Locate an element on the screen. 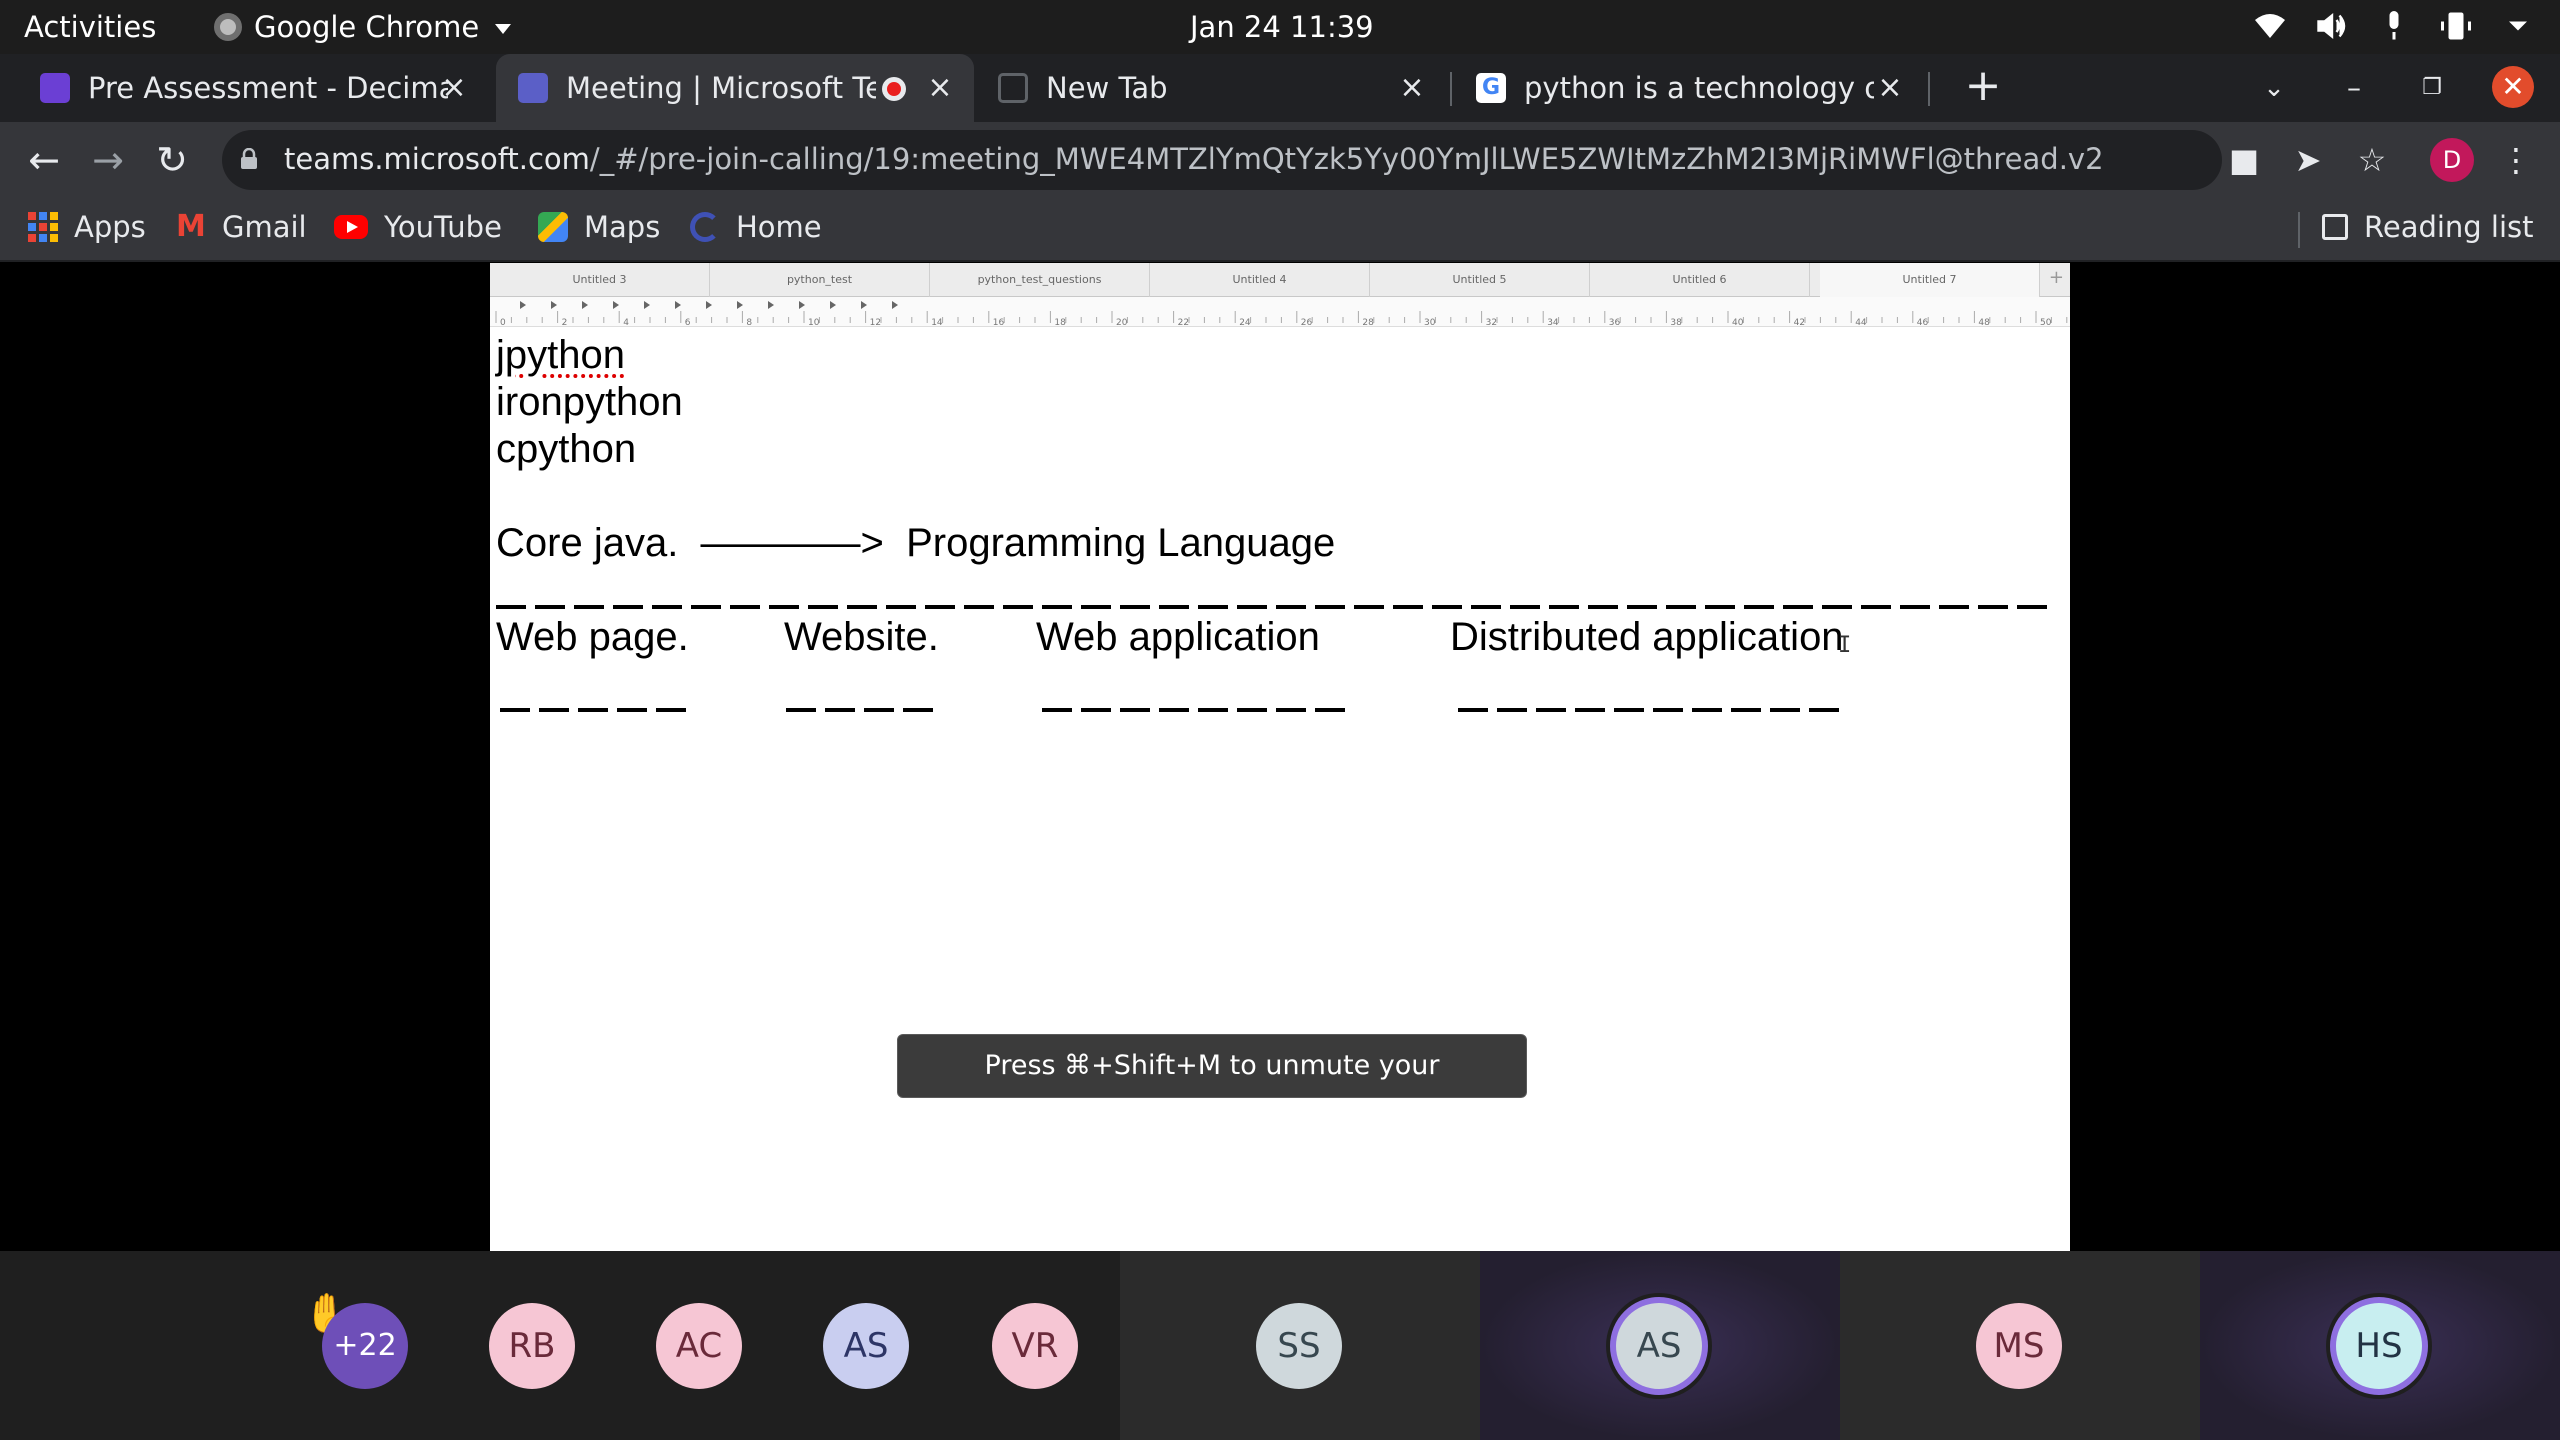 The image size is (2560, 1440). app-menu-label: Google Chrome is located at coordinates (367, 27).